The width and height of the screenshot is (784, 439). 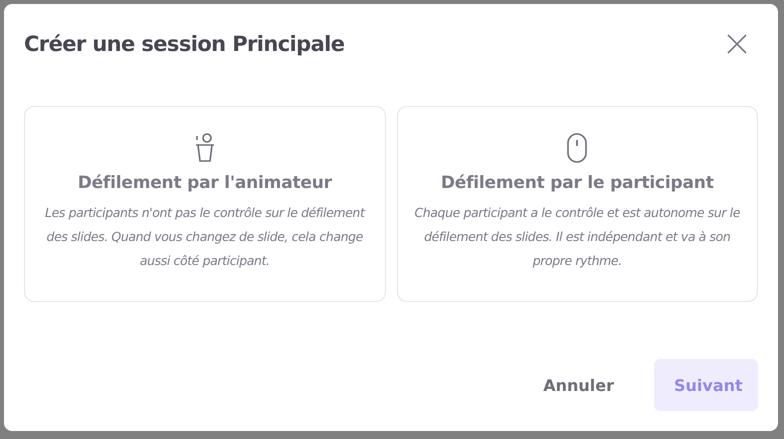 What do you see at coordinates (577, 237) in the screenshot?
I see `option-description: Chaque participant a le contrôle et est autonome sur le défilement des slides. Il est indépendant et va à son propre rythme.` at bounding box center [577, 237].